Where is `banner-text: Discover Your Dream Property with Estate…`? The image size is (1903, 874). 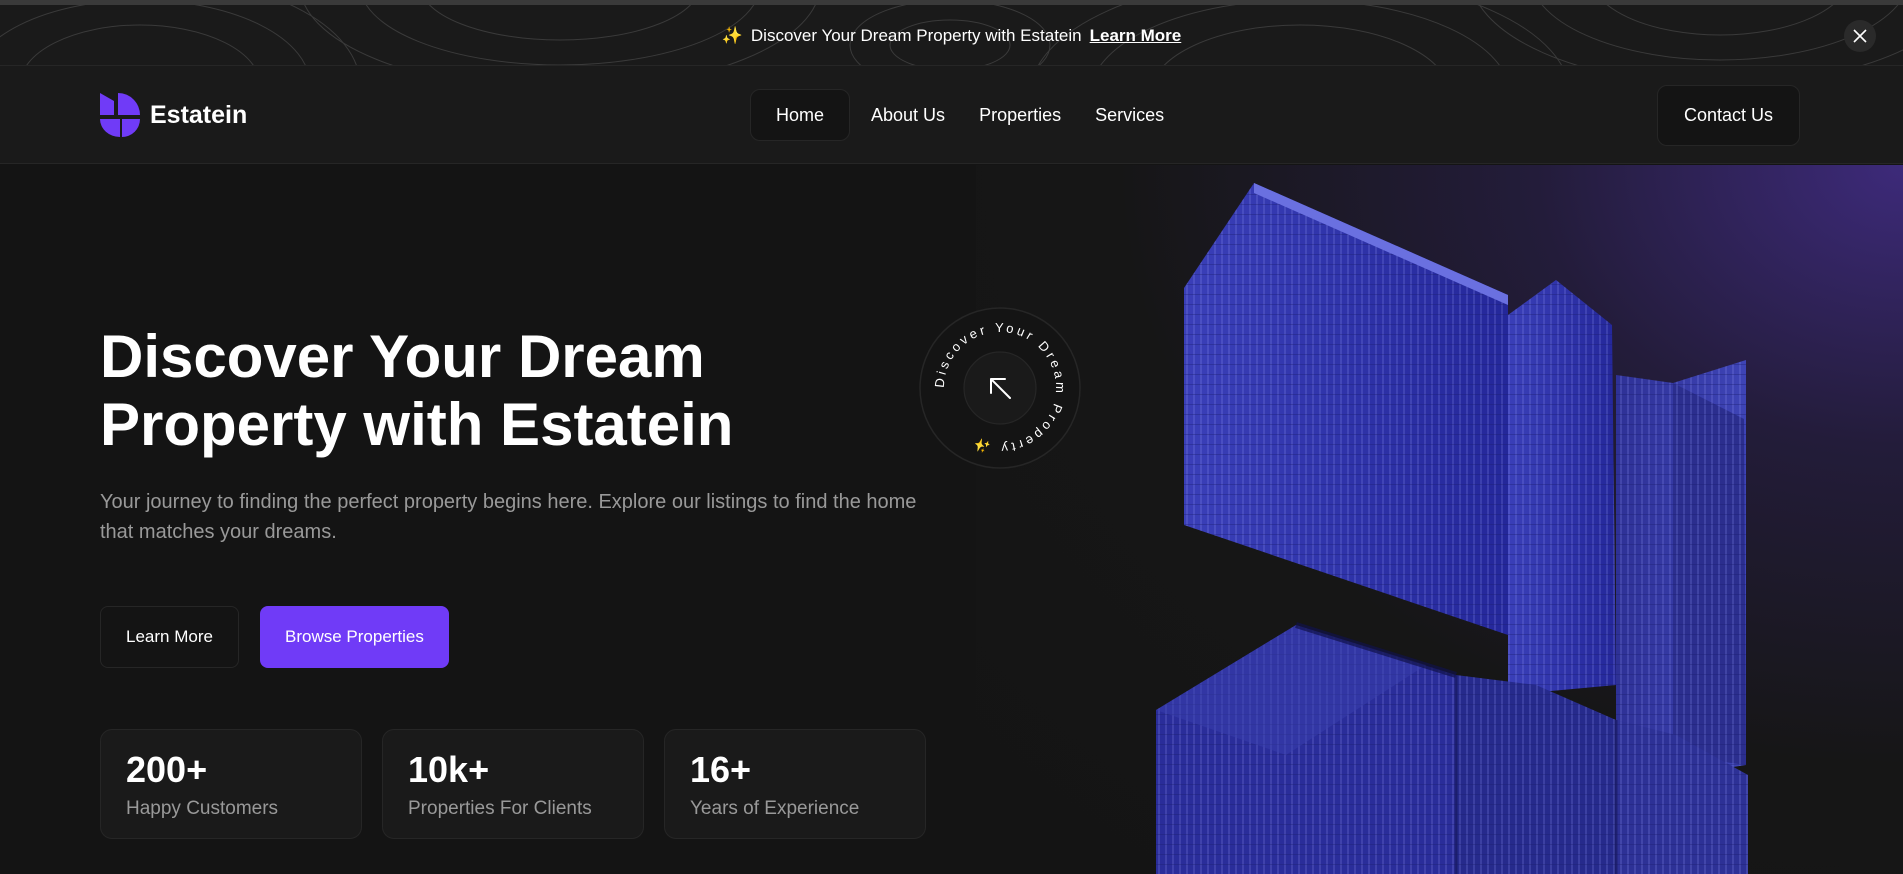
banner-text: Discover Your Dream Property with Estate… is located at coordinates (916, 35).